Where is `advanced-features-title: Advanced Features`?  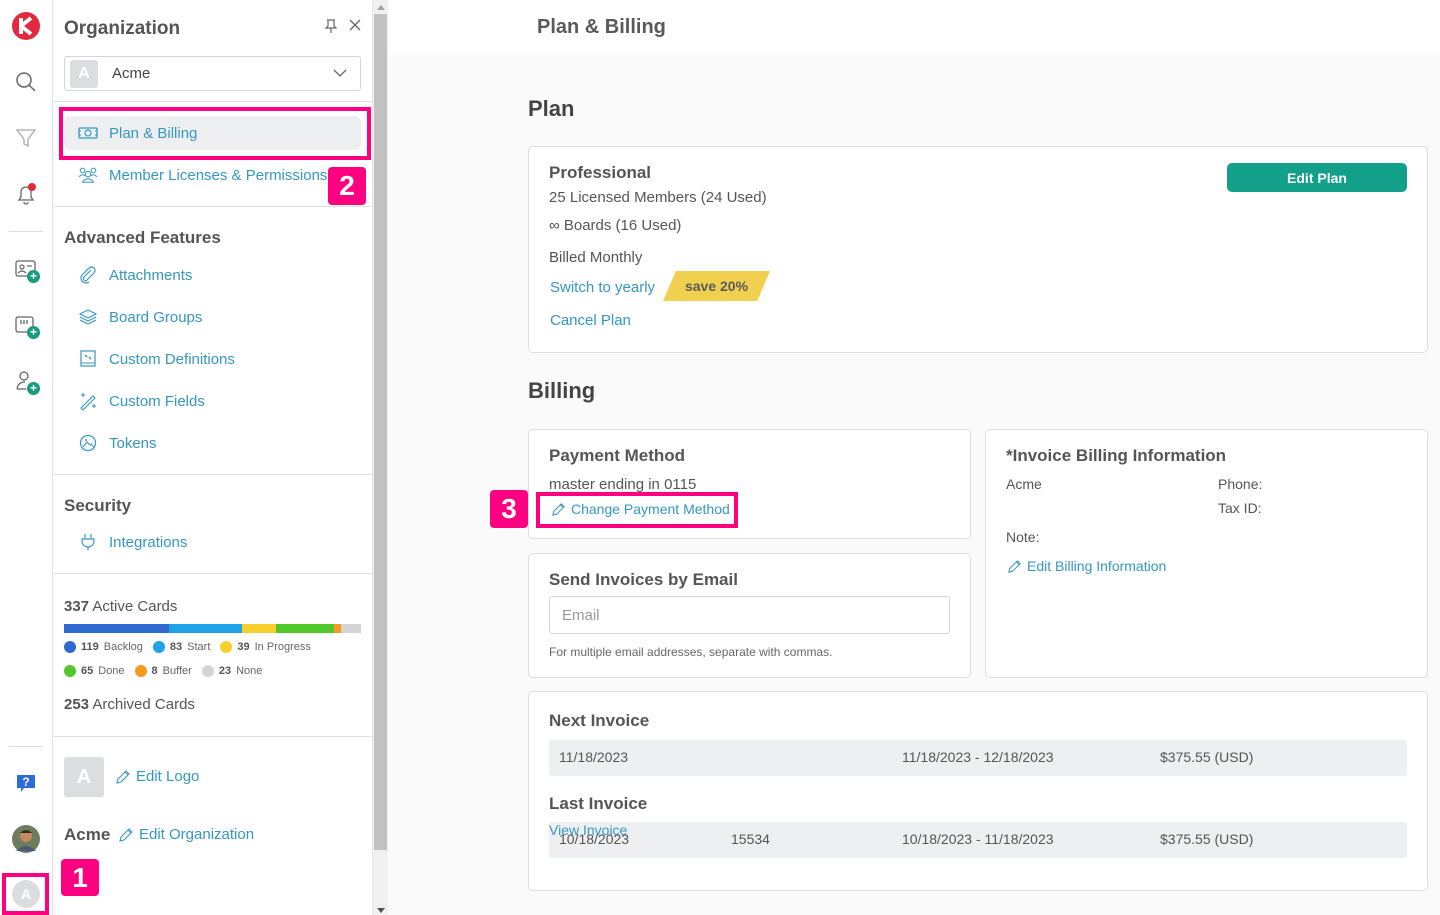 advanced-features-title: Advanced Features is located at coordinates (142, 237).